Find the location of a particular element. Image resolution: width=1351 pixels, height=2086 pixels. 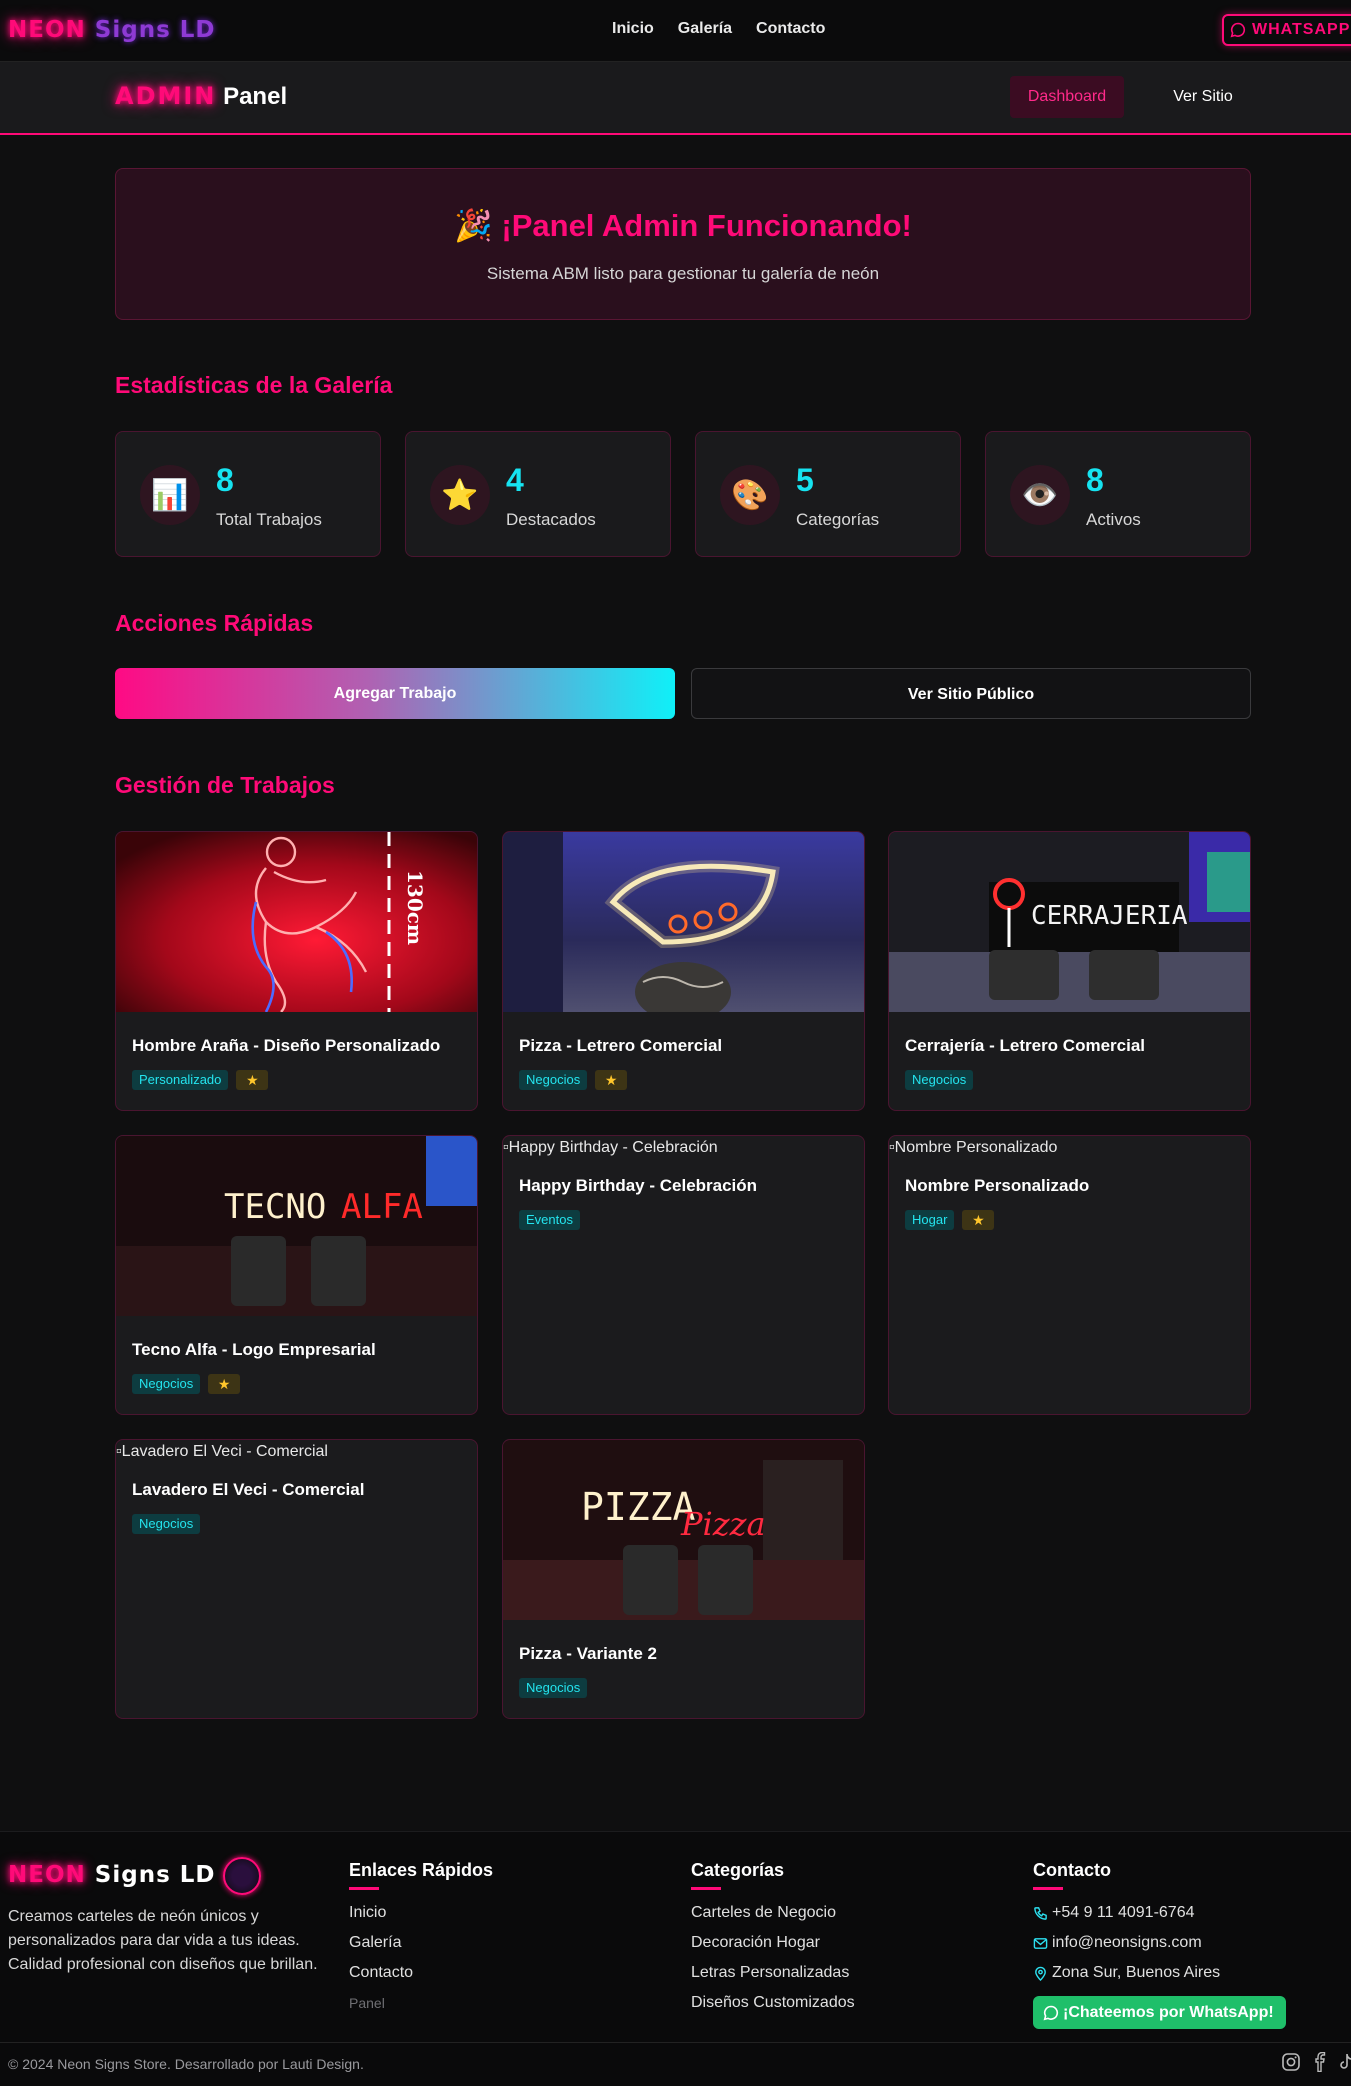

stat-value: 4 is located at coordinates (515, 480).